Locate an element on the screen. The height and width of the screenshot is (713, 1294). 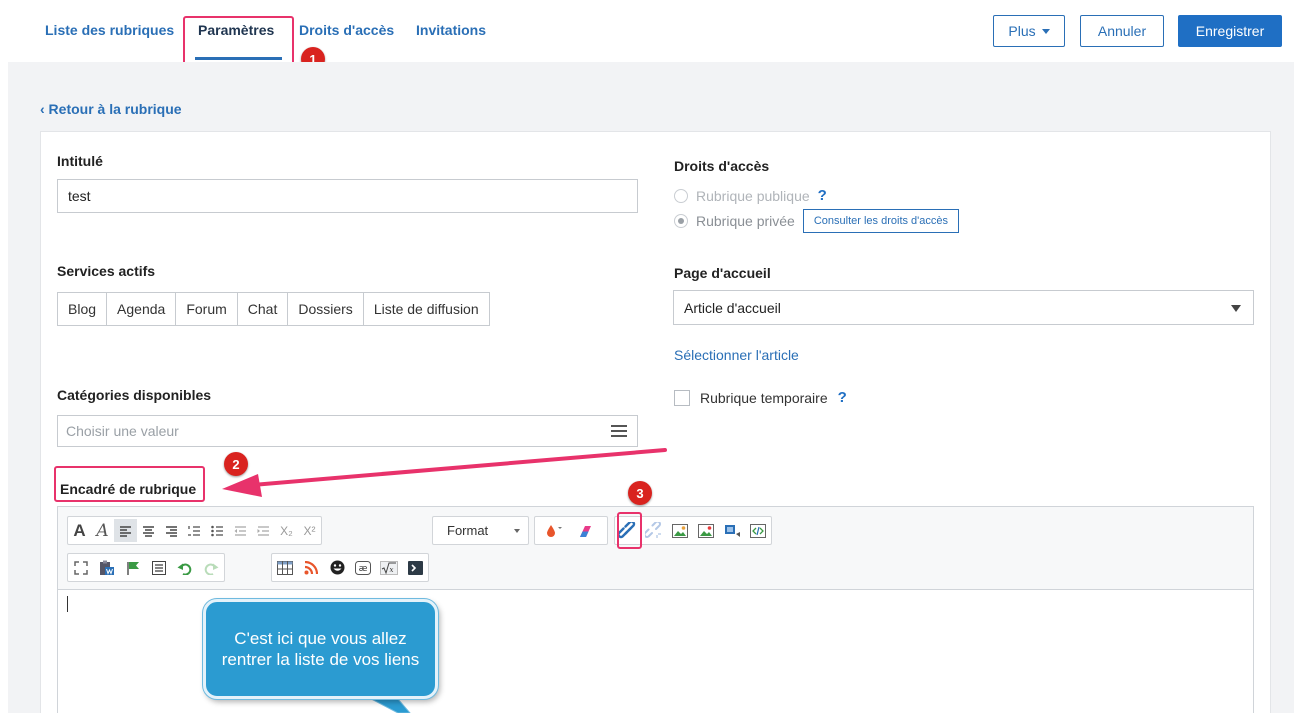
callout-tail is located at coordinates (384, 702).